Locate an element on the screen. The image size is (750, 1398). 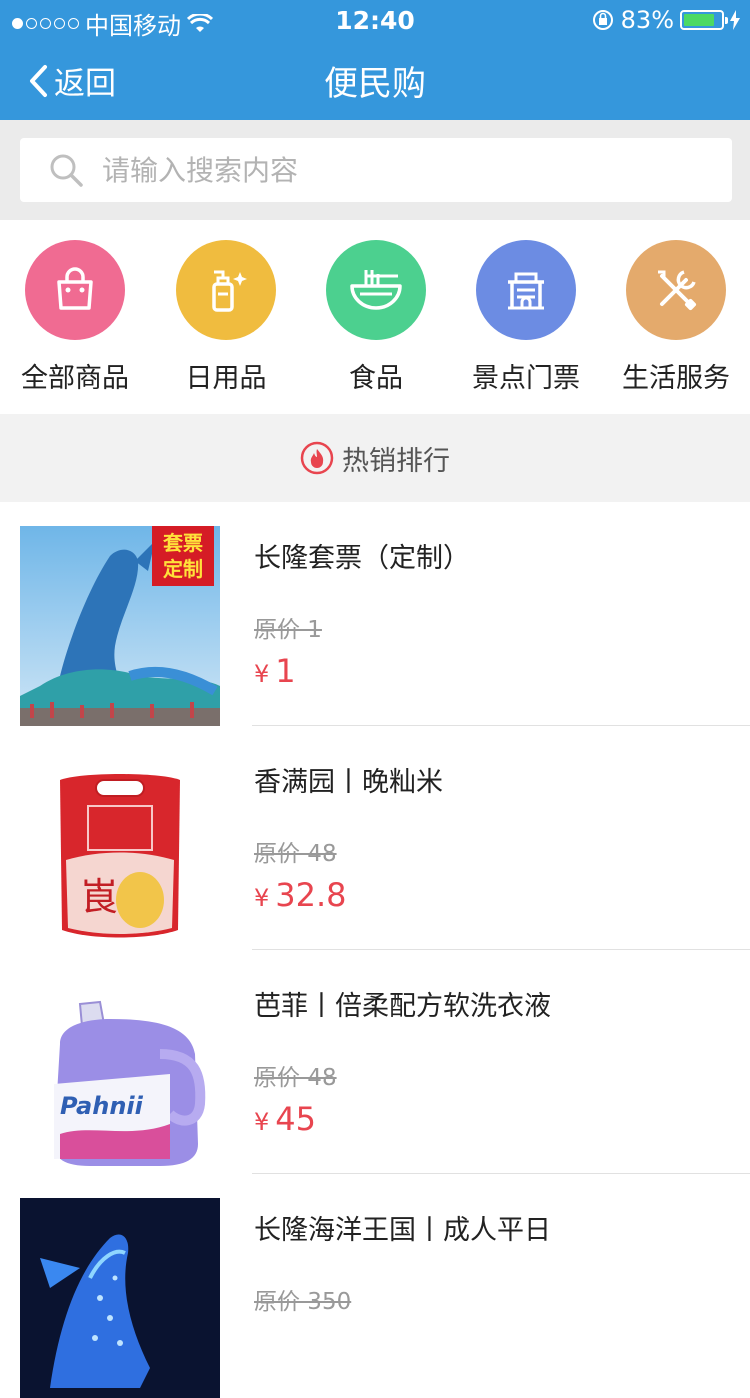
category-label: 全部商品 is located at coordinates (75, 378).